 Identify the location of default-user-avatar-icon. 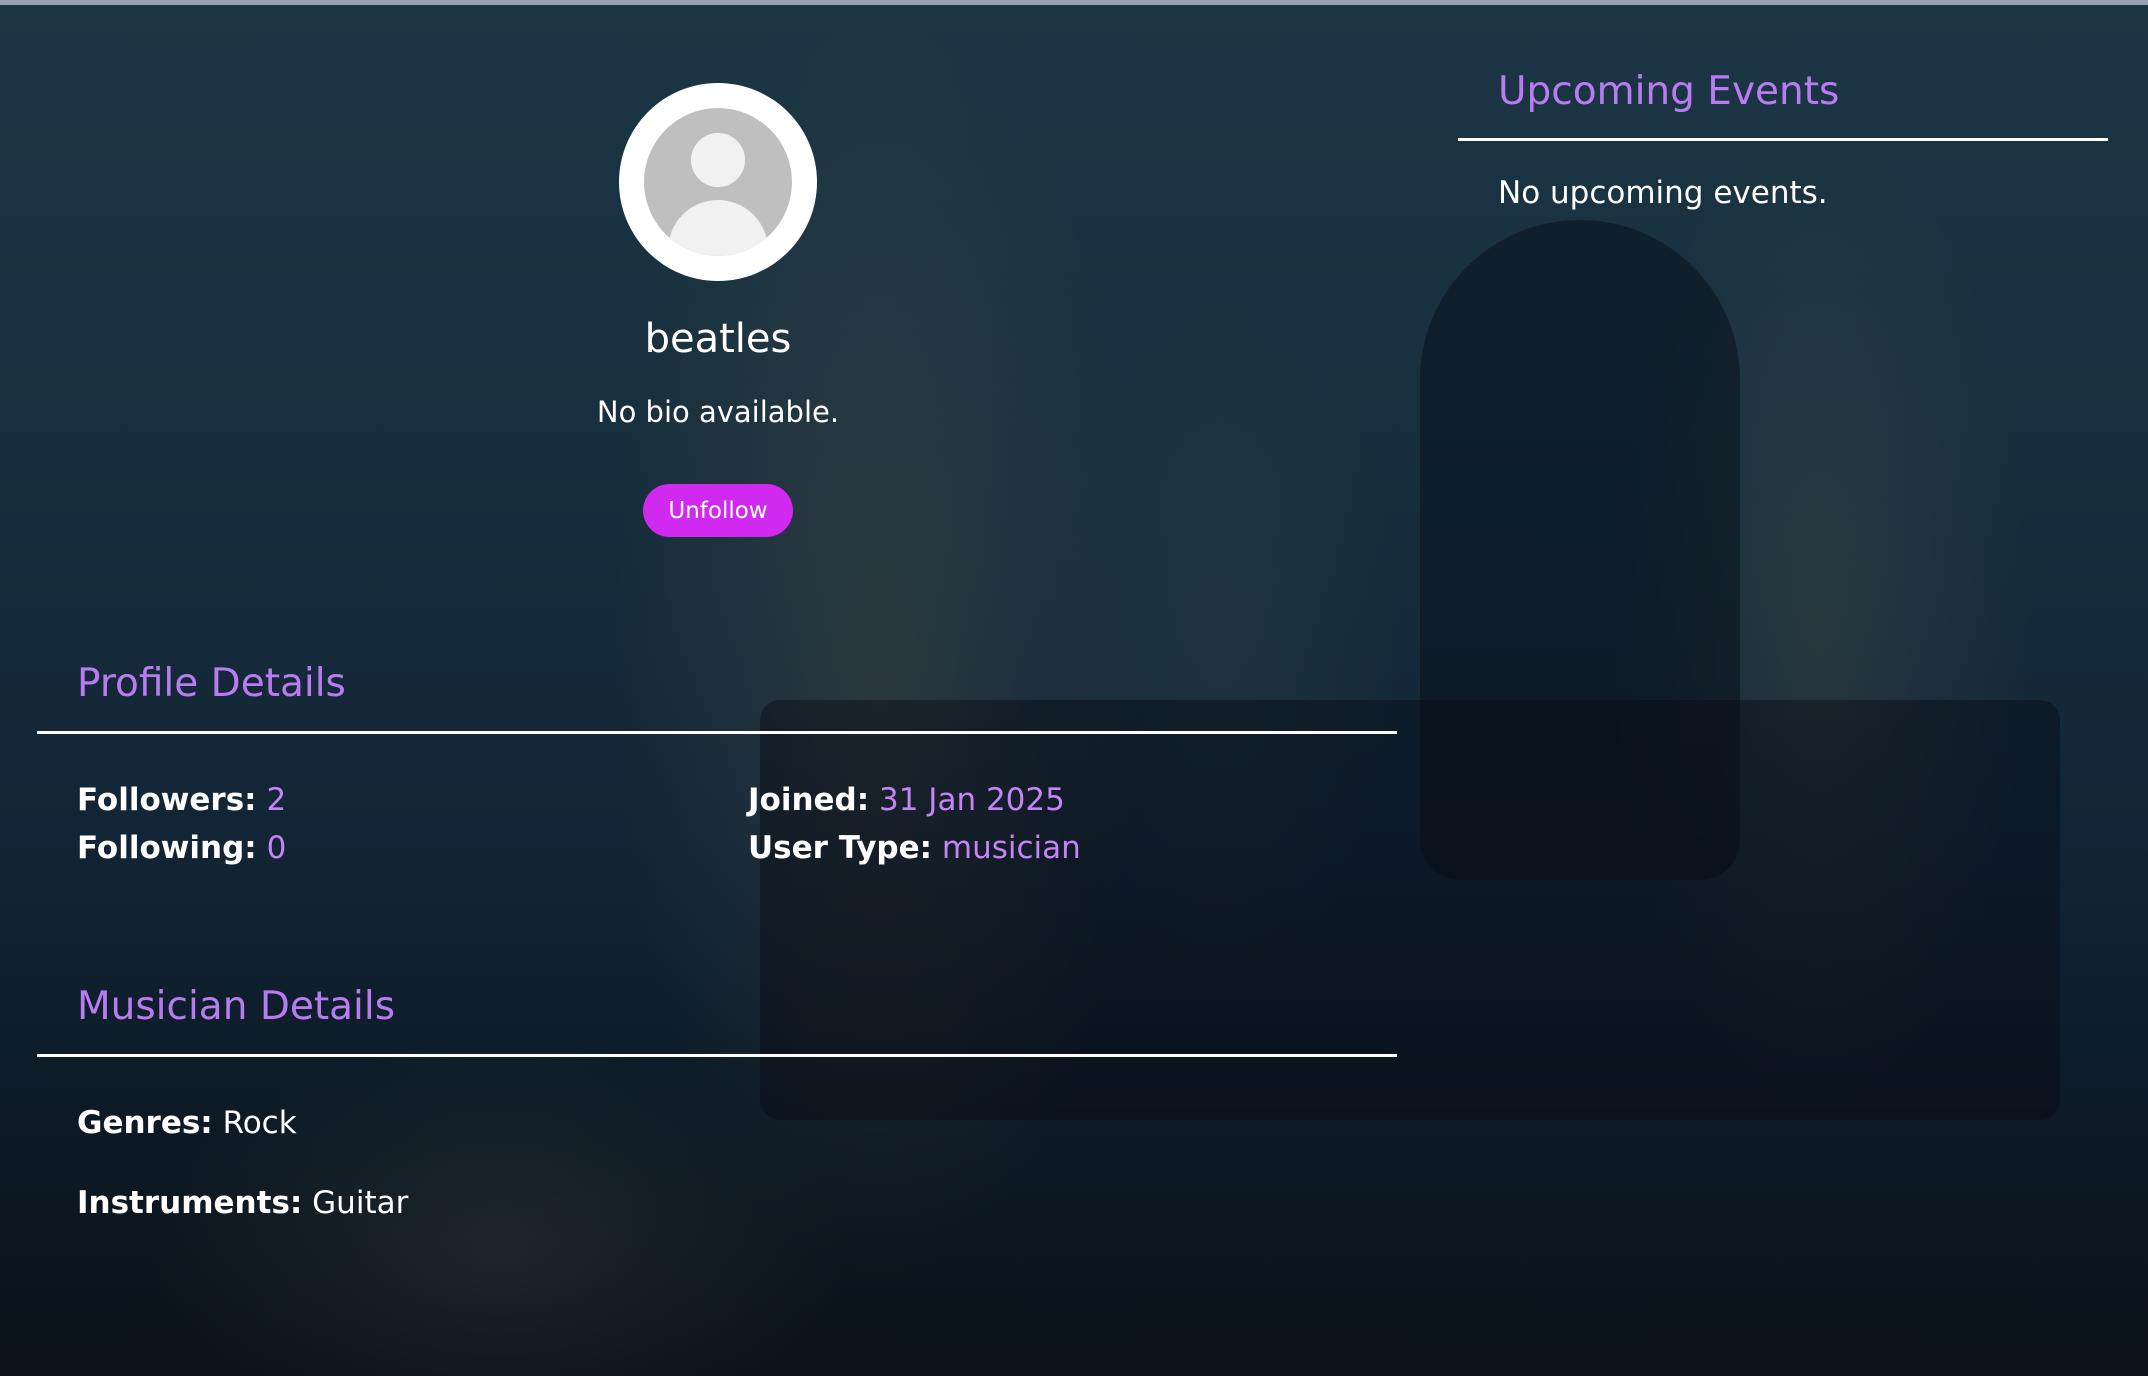
(718, 182).